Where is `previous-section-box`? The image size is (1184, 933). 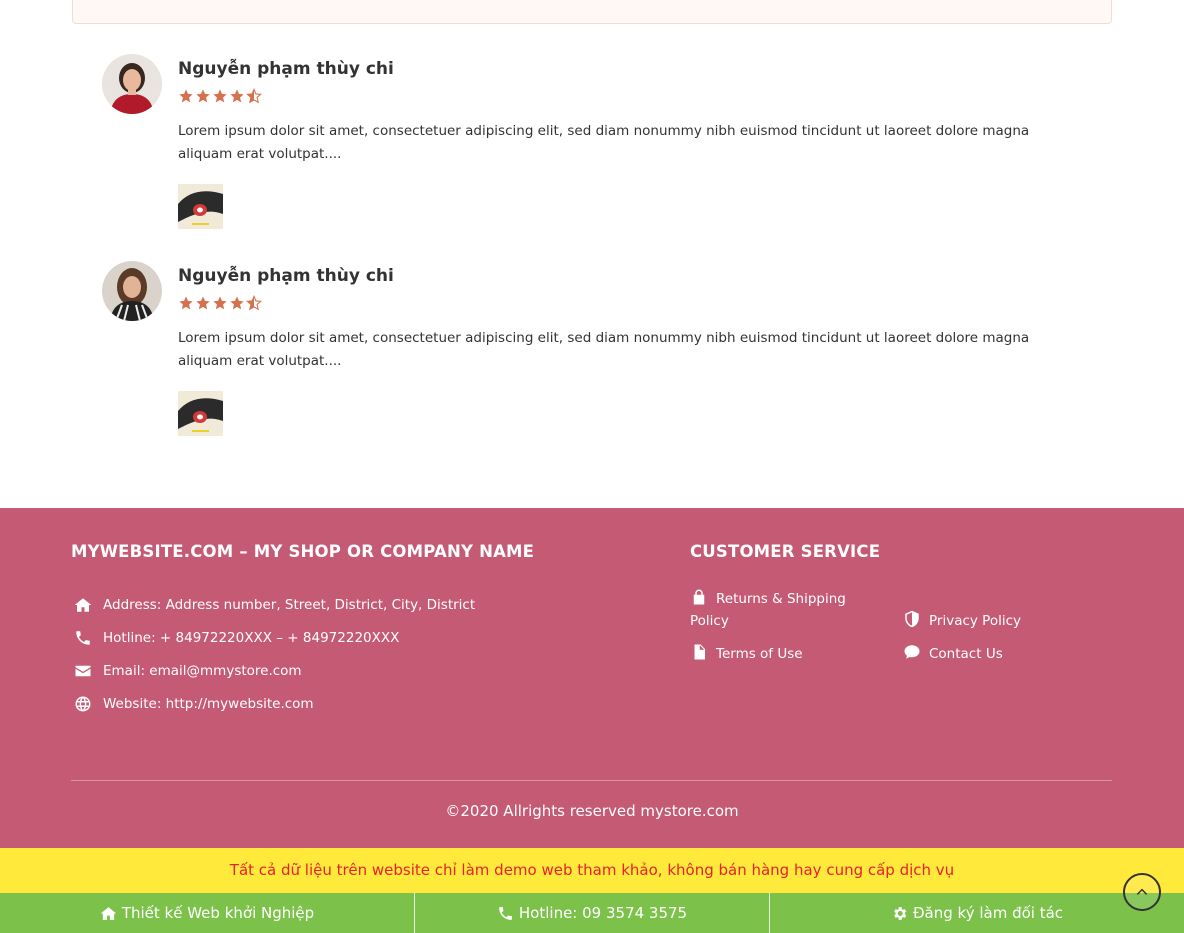
previous-section-box is located at coordinates (592, 12).